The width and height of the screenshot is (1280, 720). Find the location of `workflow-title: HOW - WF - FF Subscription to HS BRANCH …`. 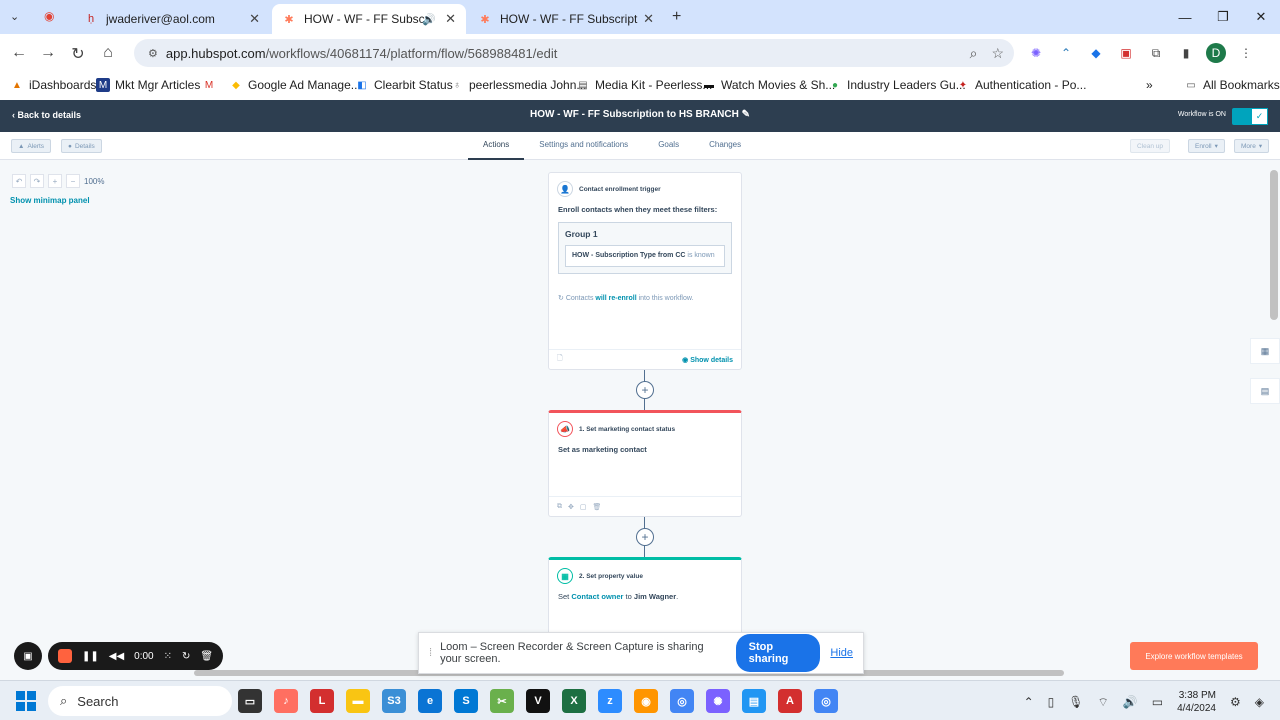

workflow-title: HOW - WF - FF Subscription to HS BRANCH … is located at coordinates (640, 114).